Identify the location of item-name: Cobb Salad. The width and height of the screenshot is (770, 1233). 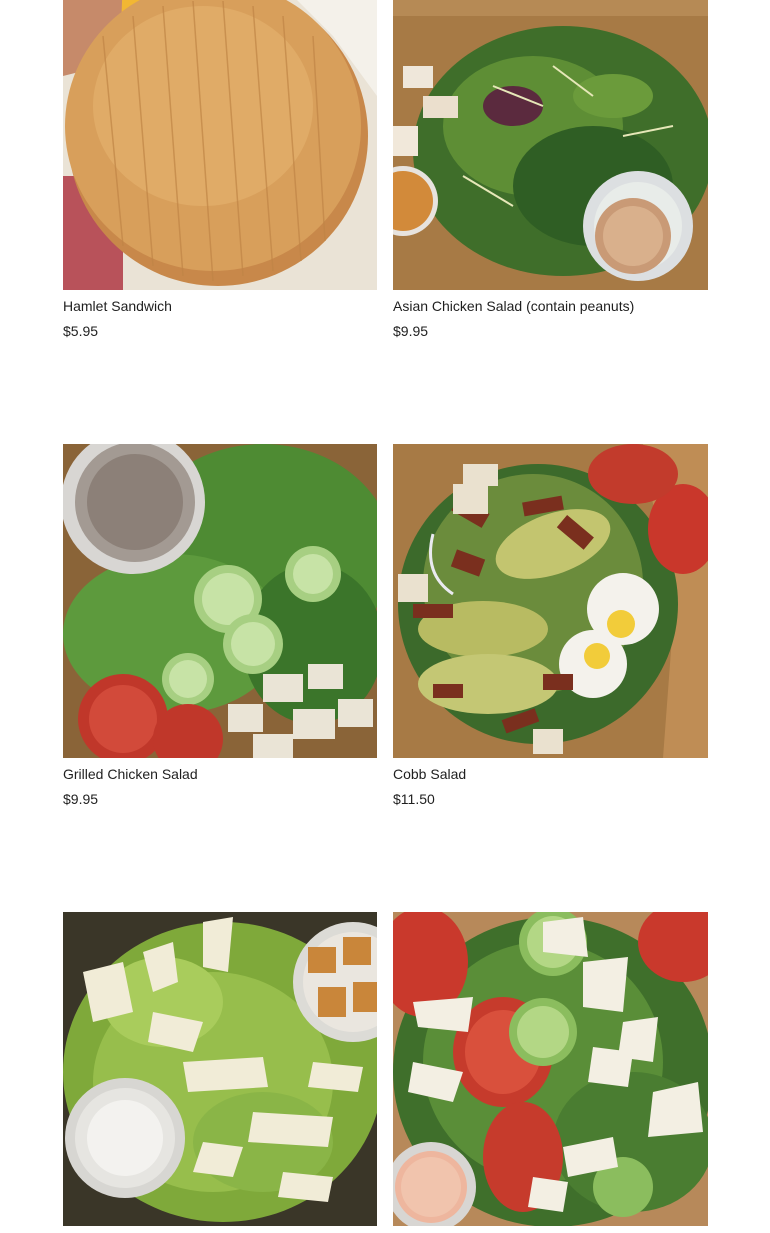
(550, 774).